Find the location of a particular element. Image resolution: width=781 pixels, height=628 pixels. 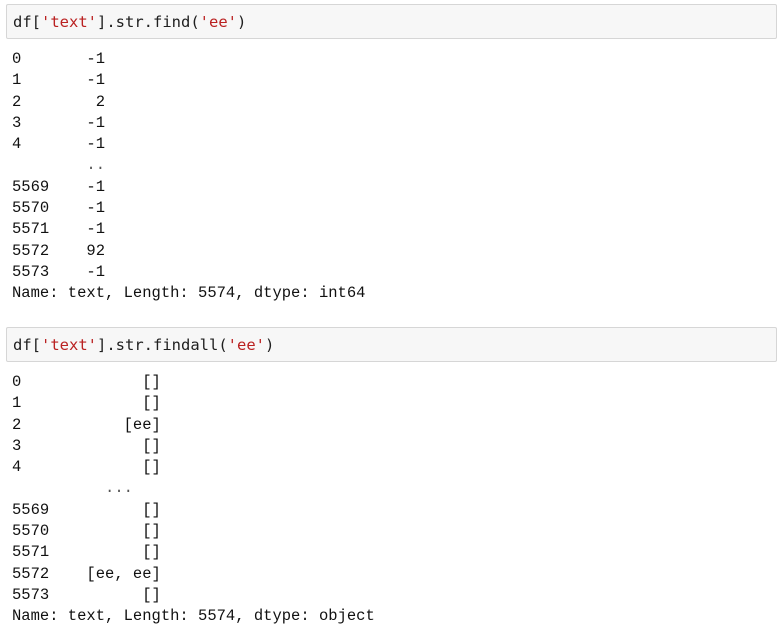

output-ellipsis: .. is located at coordinates (59, 165).